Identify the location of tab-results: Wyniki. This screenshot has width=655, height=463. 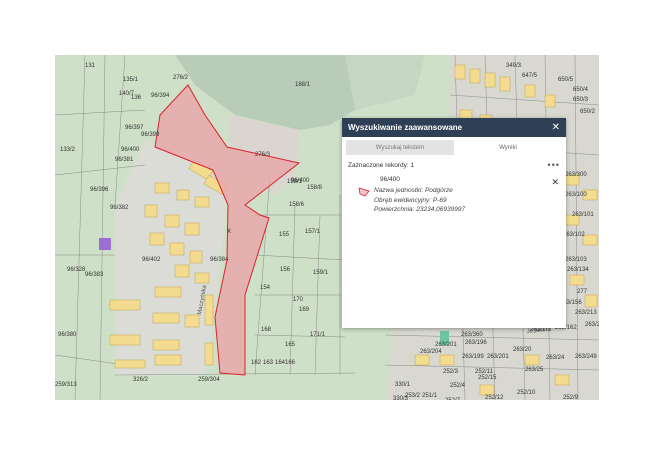
(508, 147).